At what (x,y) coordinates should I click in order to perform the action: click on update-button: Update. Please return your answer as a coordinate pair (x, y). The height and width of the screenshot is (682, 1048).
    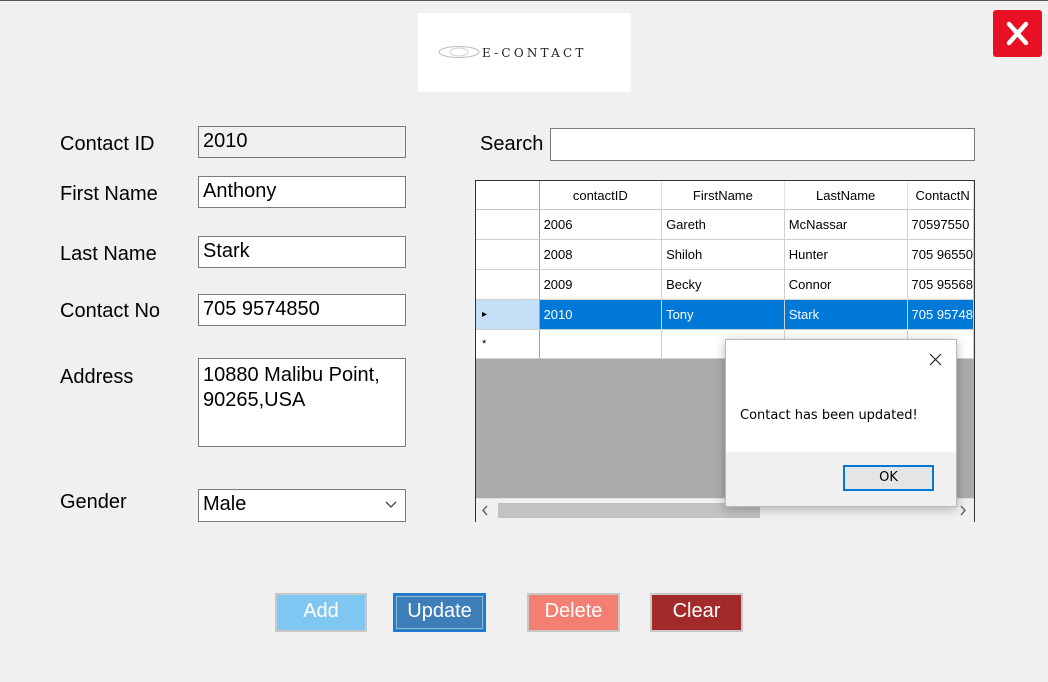
    Looking at the image, I should click on (439, 612).